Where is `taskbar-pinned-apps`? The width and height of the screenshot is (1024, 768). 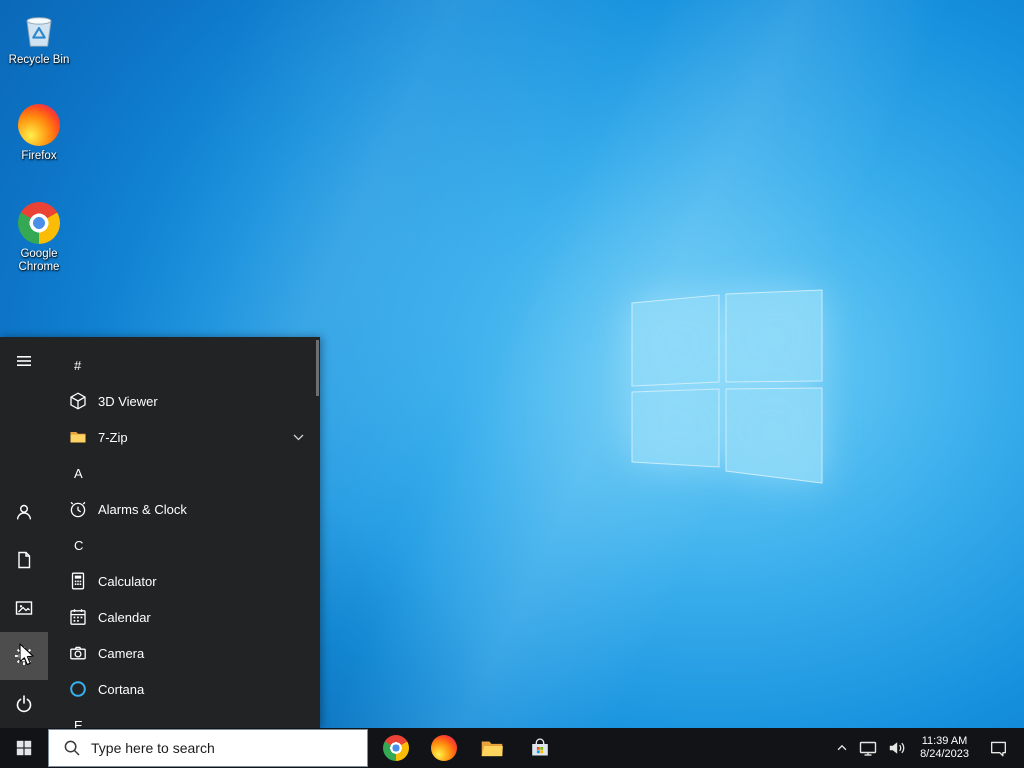 taskbar-pinned-apps is located at coordinates (468, 748).